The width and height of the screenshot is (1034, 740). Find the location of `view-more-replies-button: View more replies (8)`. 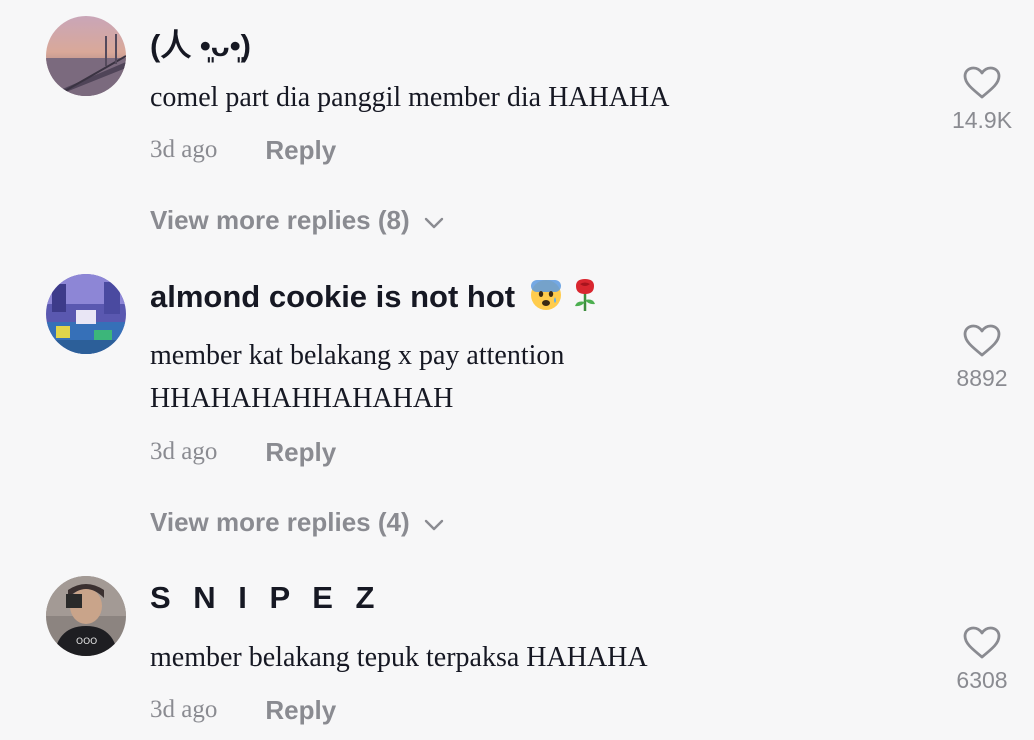

view-more-replies-button: View more replies (8) is located at coordinates (297, 220).